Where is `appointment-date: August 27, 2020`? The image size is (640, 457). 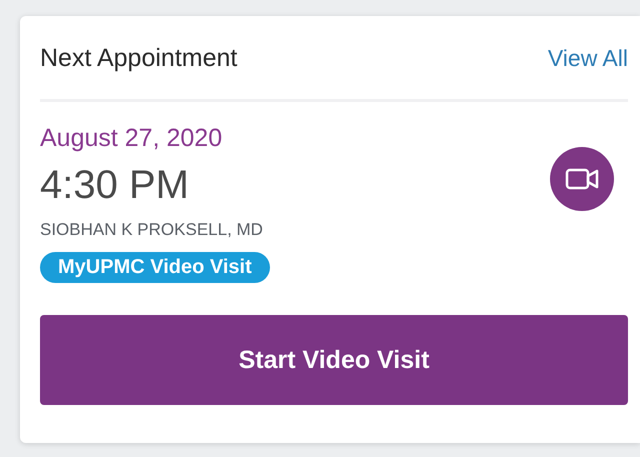
appointment-date: August 27, 2020 is located at coordinates (132, 138).